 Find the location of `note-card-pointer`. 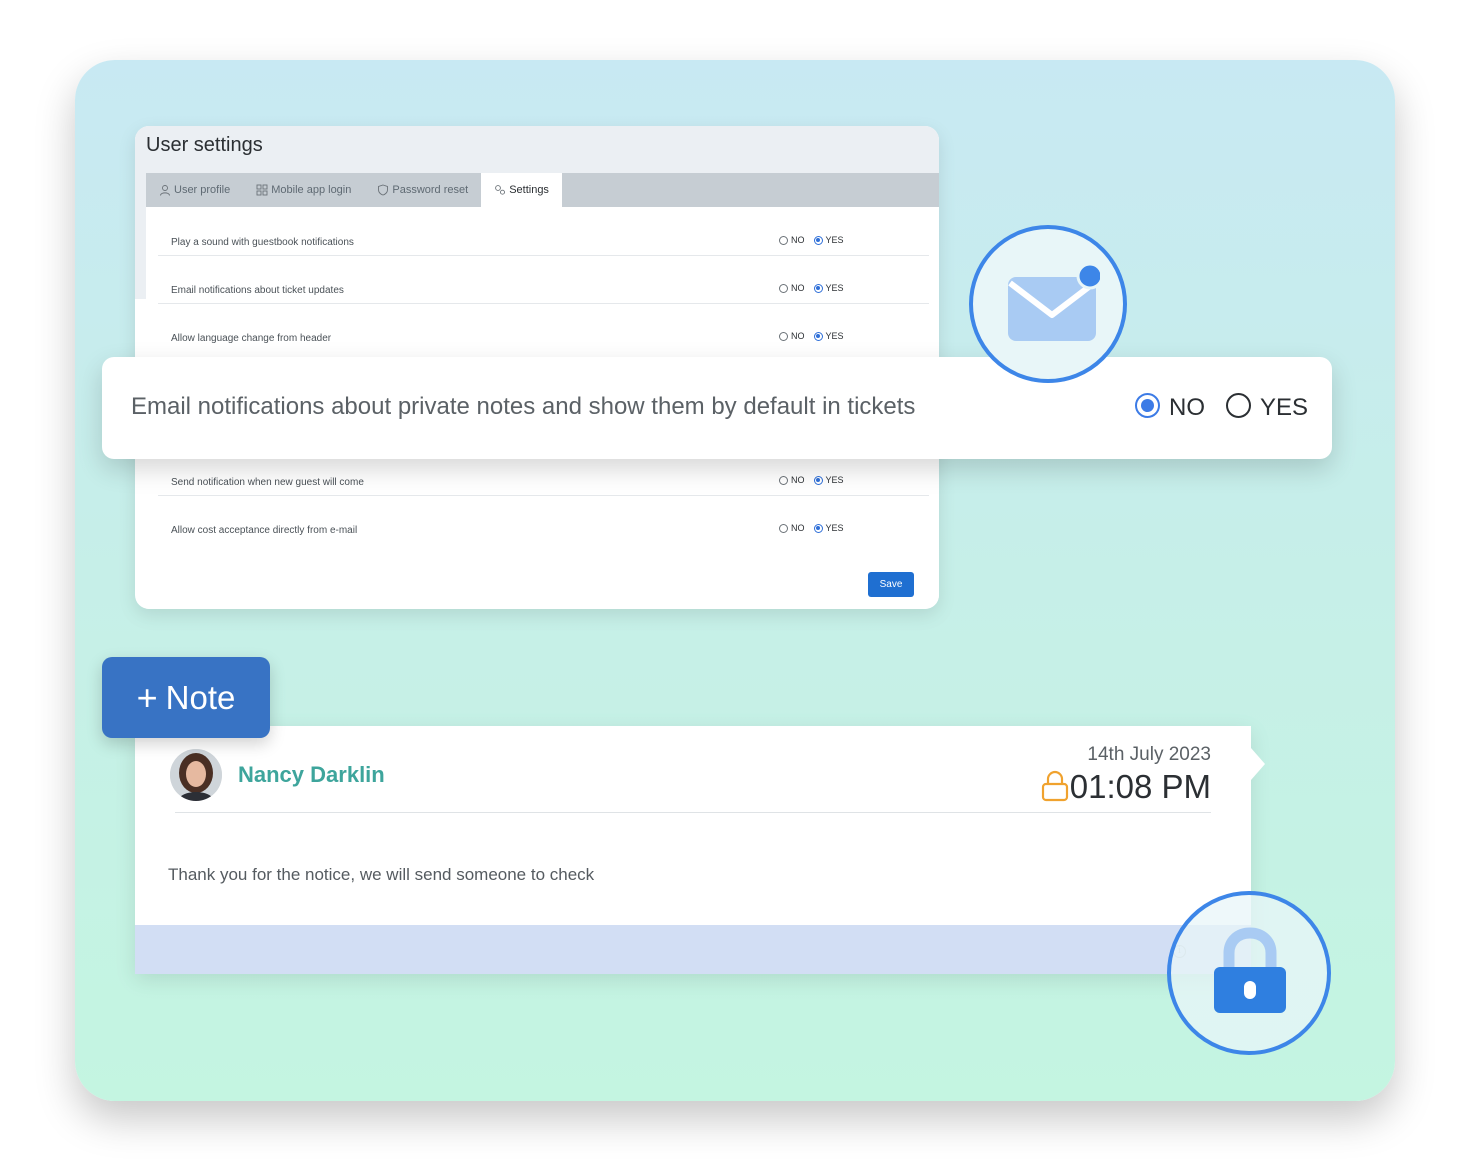

note-card-pointer is located at coordinates (1258, 764).